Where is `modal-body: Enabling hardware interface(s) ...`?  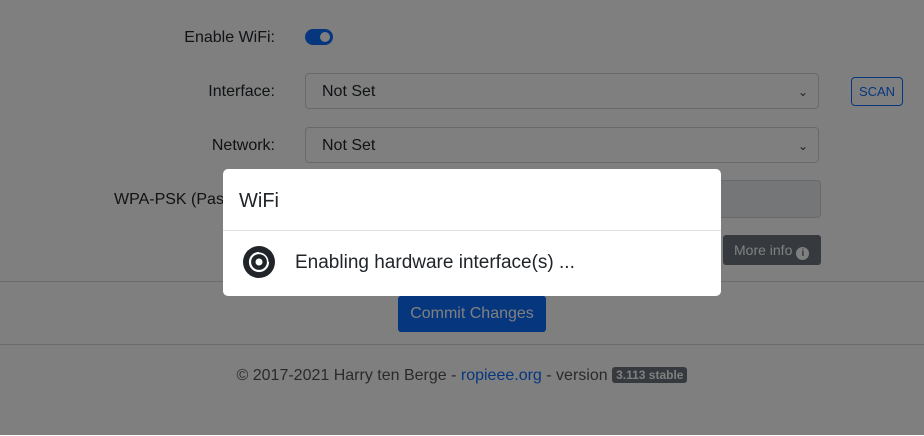 modal-body: Enabling hardware interface(s) ... is located at coordinates (472, 263).